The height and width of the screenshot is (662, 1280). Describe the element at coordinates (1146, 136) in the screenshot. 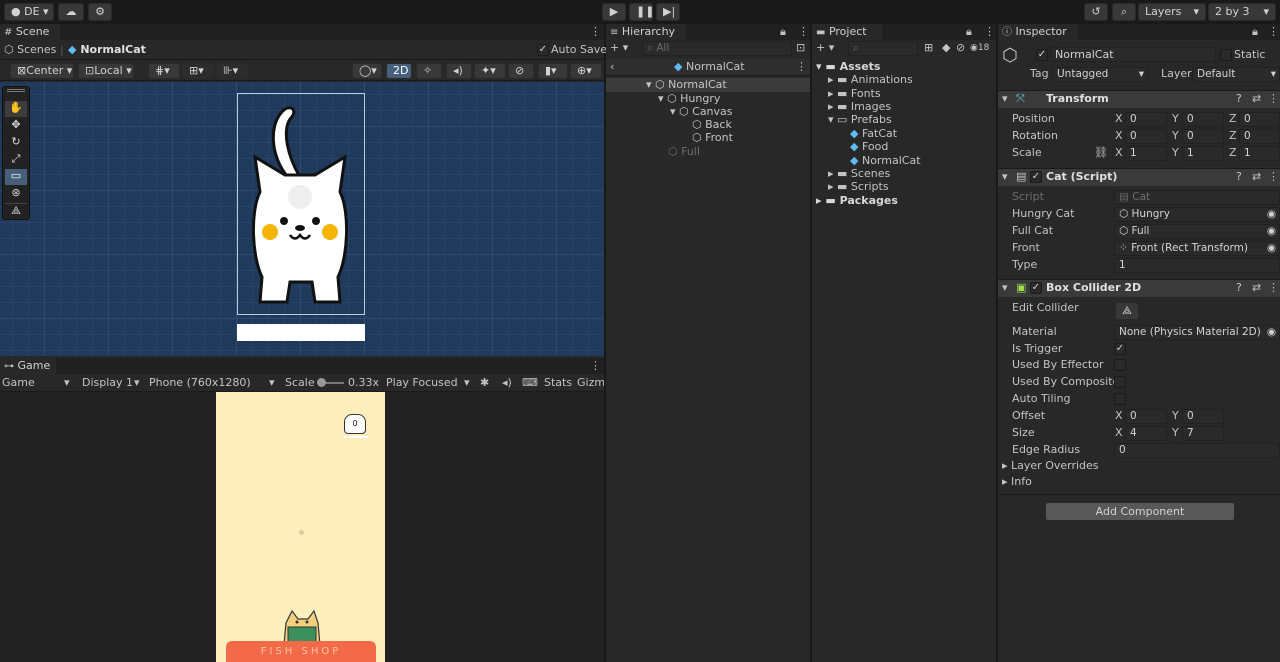

I see `rotation-x-field: 0` at that location.